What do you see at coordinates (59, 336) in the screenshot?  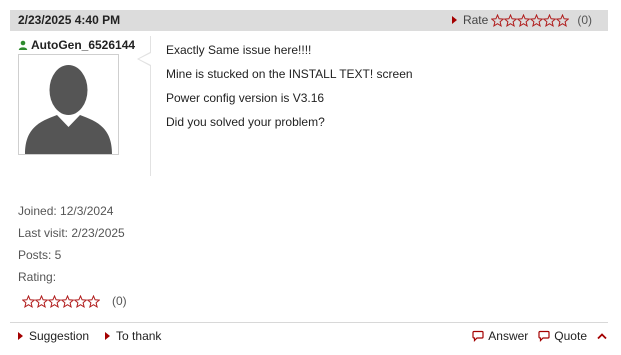 I see `suggestion-label: Suggestion` at bounding box center [59, 336].